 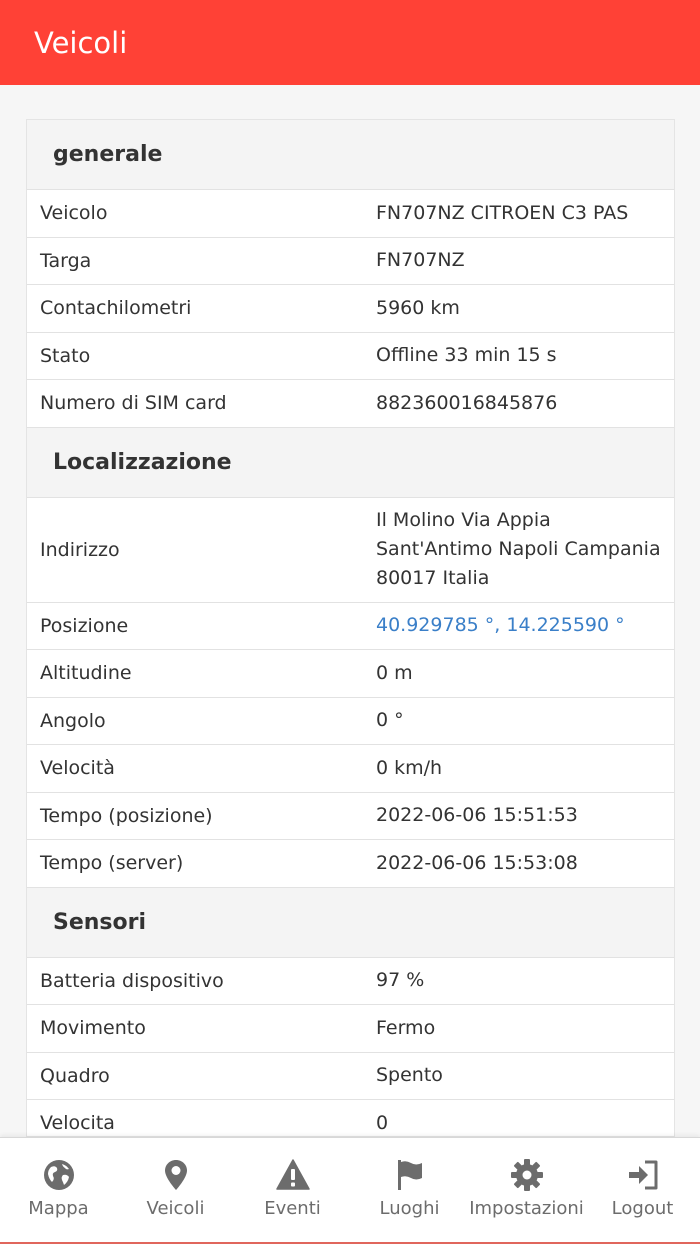 What do you see at coordinates (350, 309) in the screenshot?
I see `detail-row-contachilometri: Contachilometri 5960 km` at bounding box center [350, 309].